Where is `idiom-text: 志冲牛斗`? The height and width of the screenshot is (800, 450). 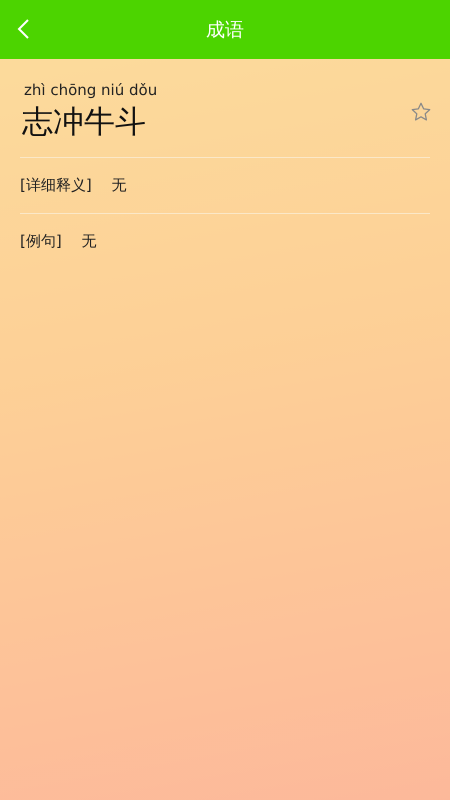
idiom-text: 志冲牛斗 is located at coordinates (84, 122).